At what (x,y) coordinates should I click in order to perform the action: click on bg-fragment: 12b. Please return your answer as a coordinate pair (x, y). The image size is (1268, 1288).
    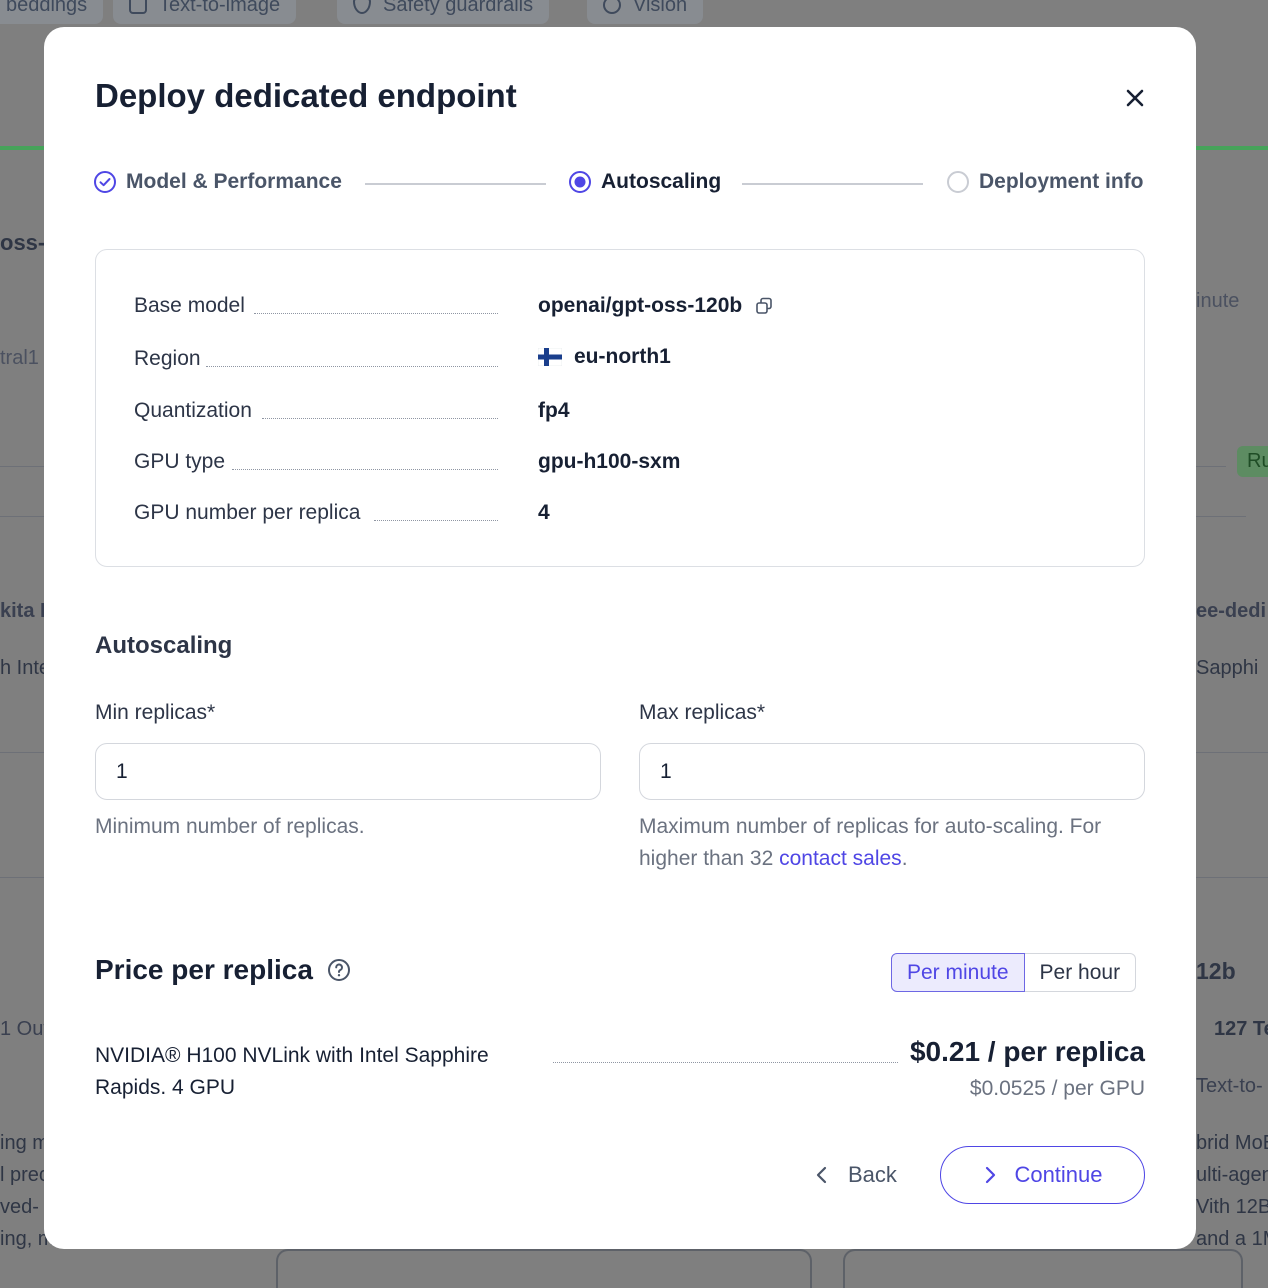
    Looking at the image, I should click on (1216, 971).